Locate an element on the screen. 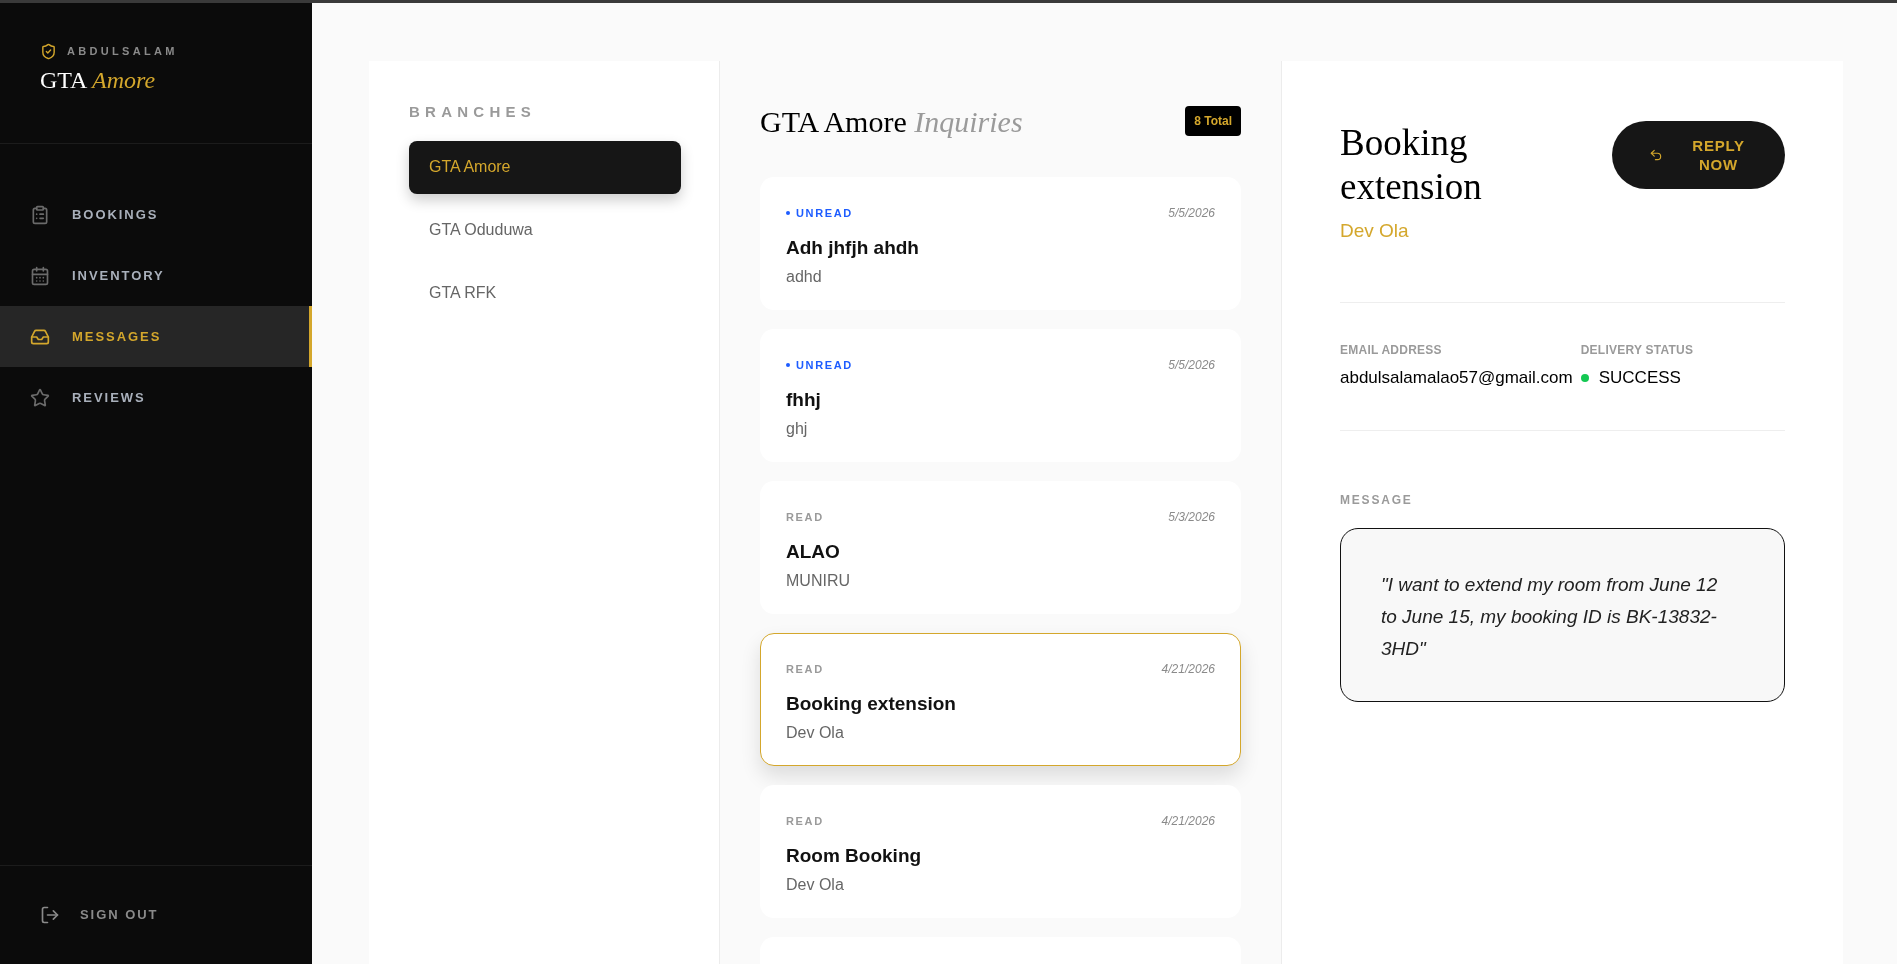  message-sender: adhd is located at coordinates (804, 276).